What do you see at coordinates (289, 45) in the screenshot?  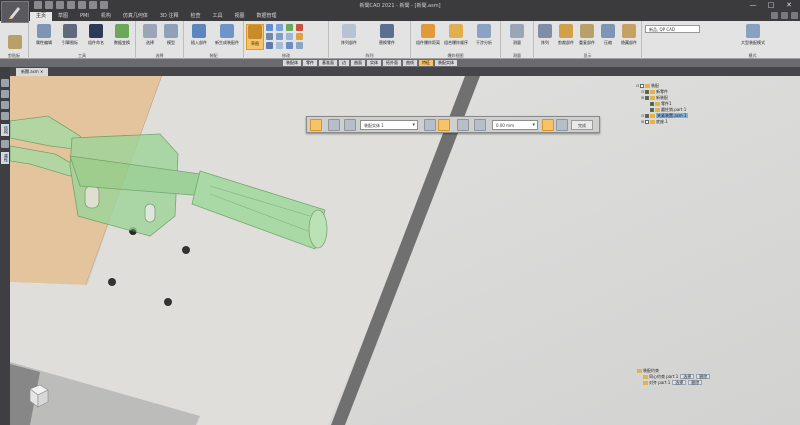 I see `replace-icon` at bounding box center [289, 45].